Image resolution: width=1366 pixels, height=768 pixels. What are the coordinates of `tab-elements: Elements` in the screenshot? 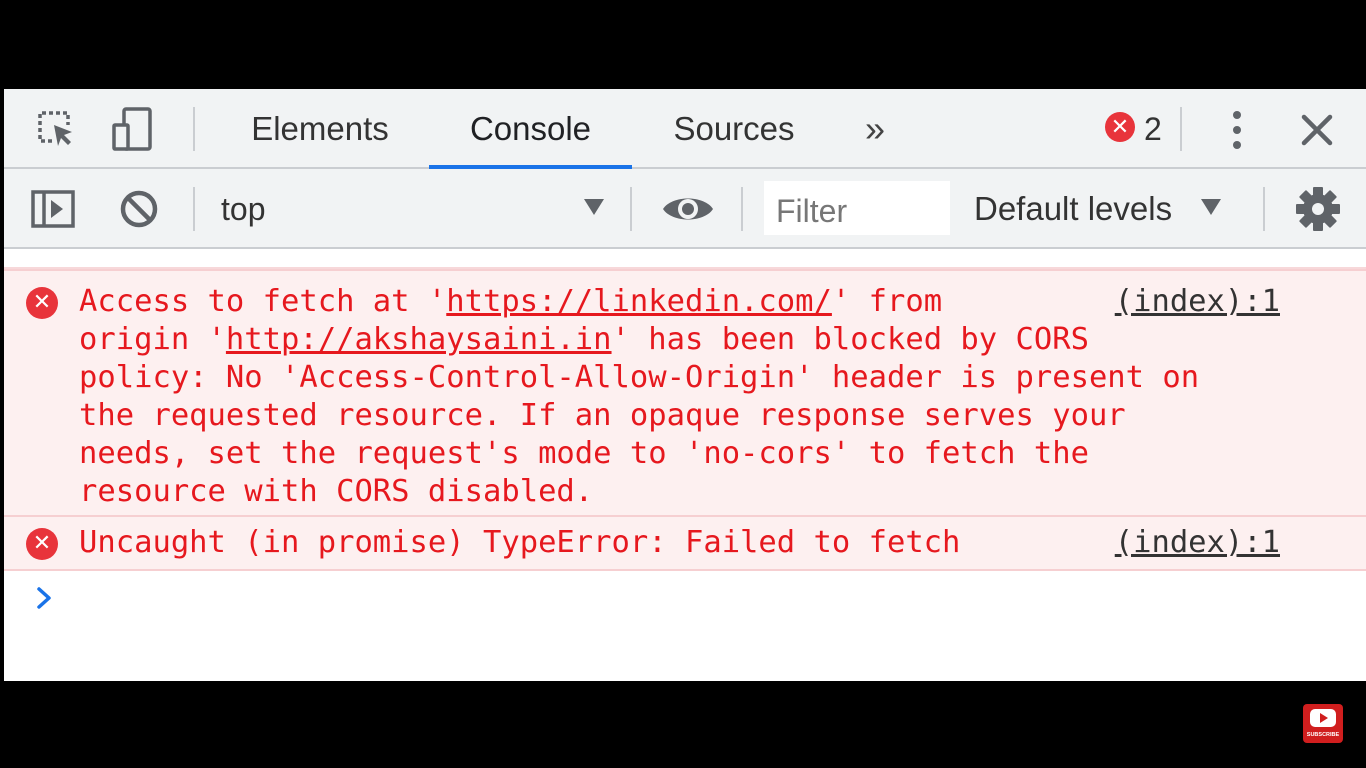 It's located at (320, 129).